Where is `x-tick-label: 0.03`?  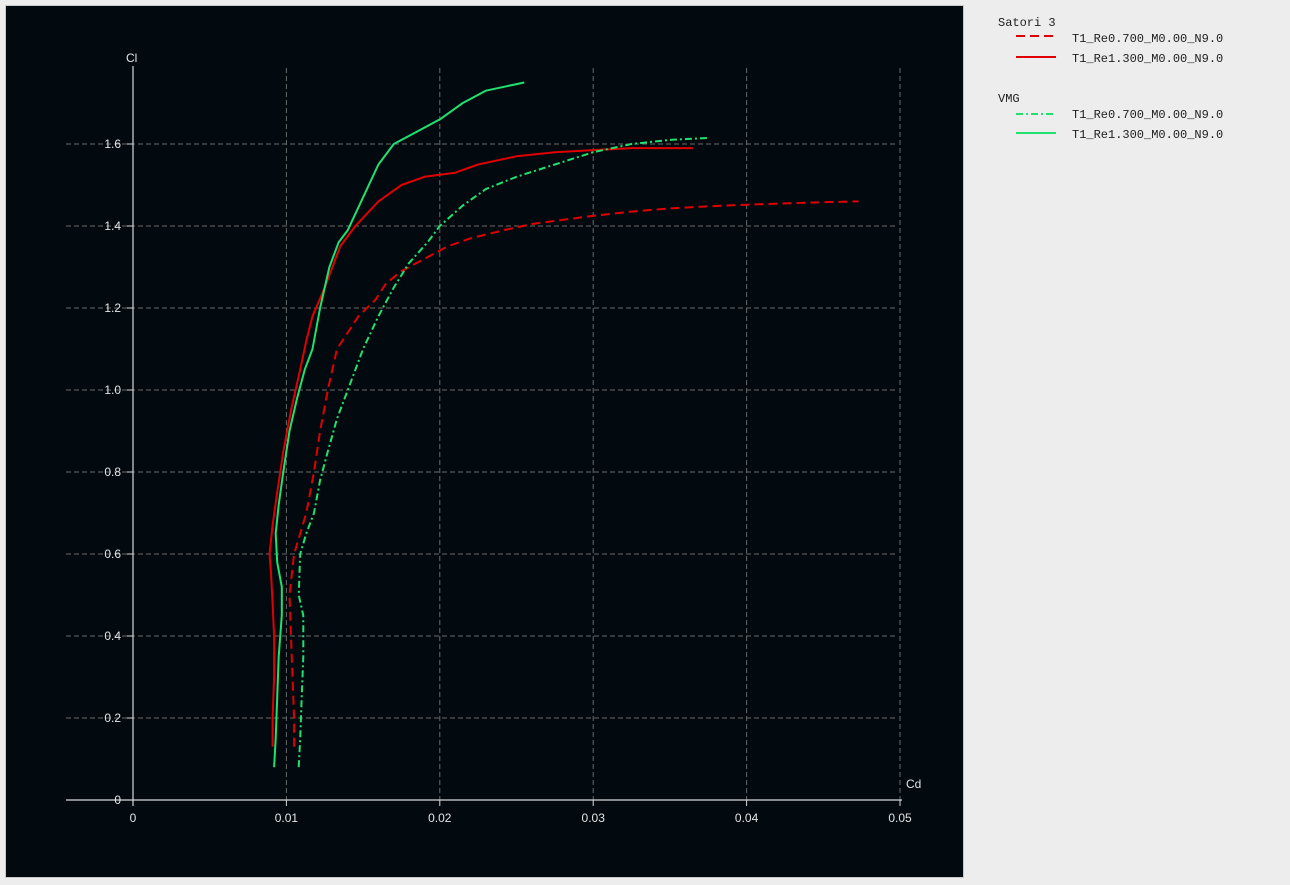 x-tick-label: 0.03 is located at coordinates (594, 818).